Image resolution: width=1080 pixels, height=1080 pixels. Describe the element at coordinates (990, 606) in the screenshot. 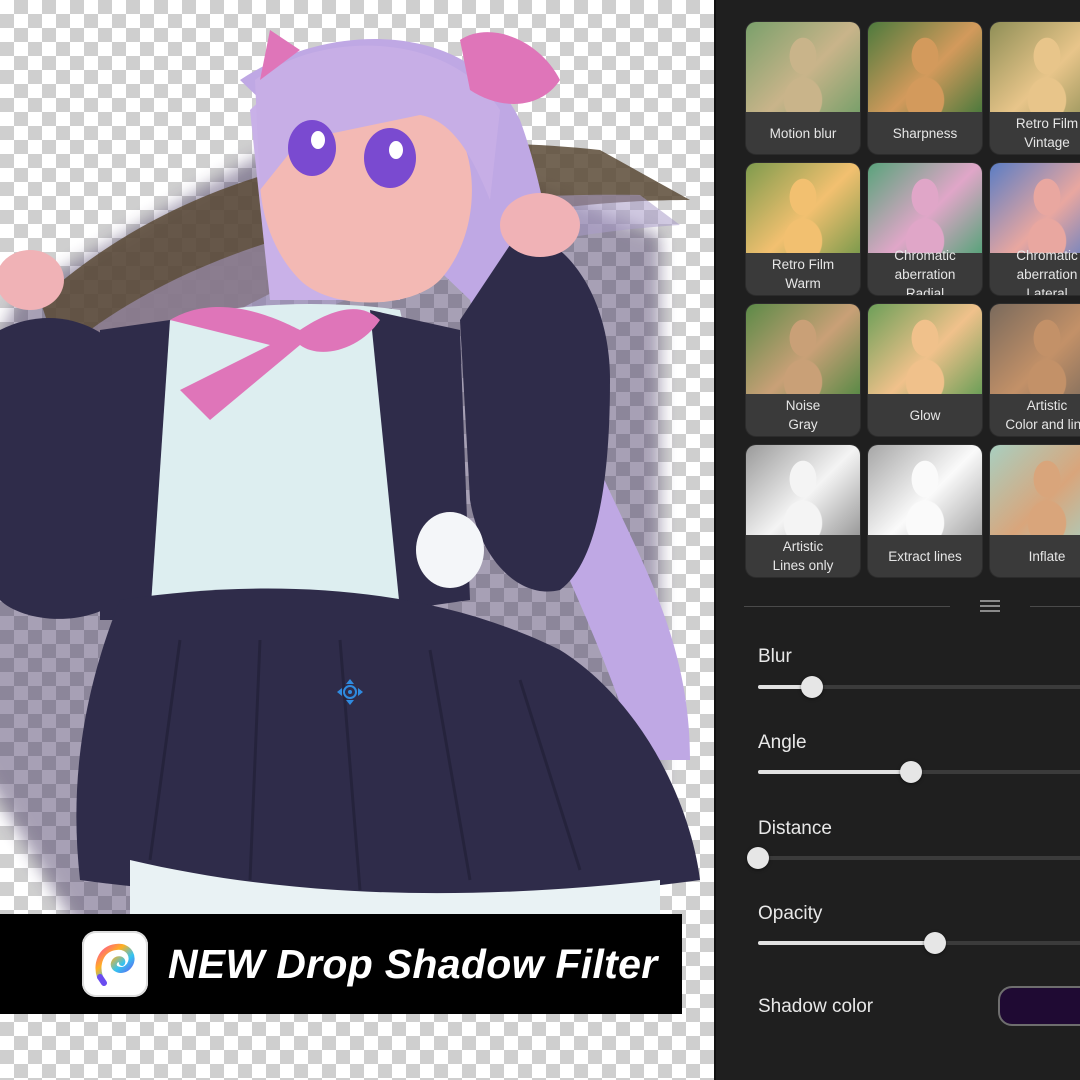

I see `drag-handle-icon` at that location.